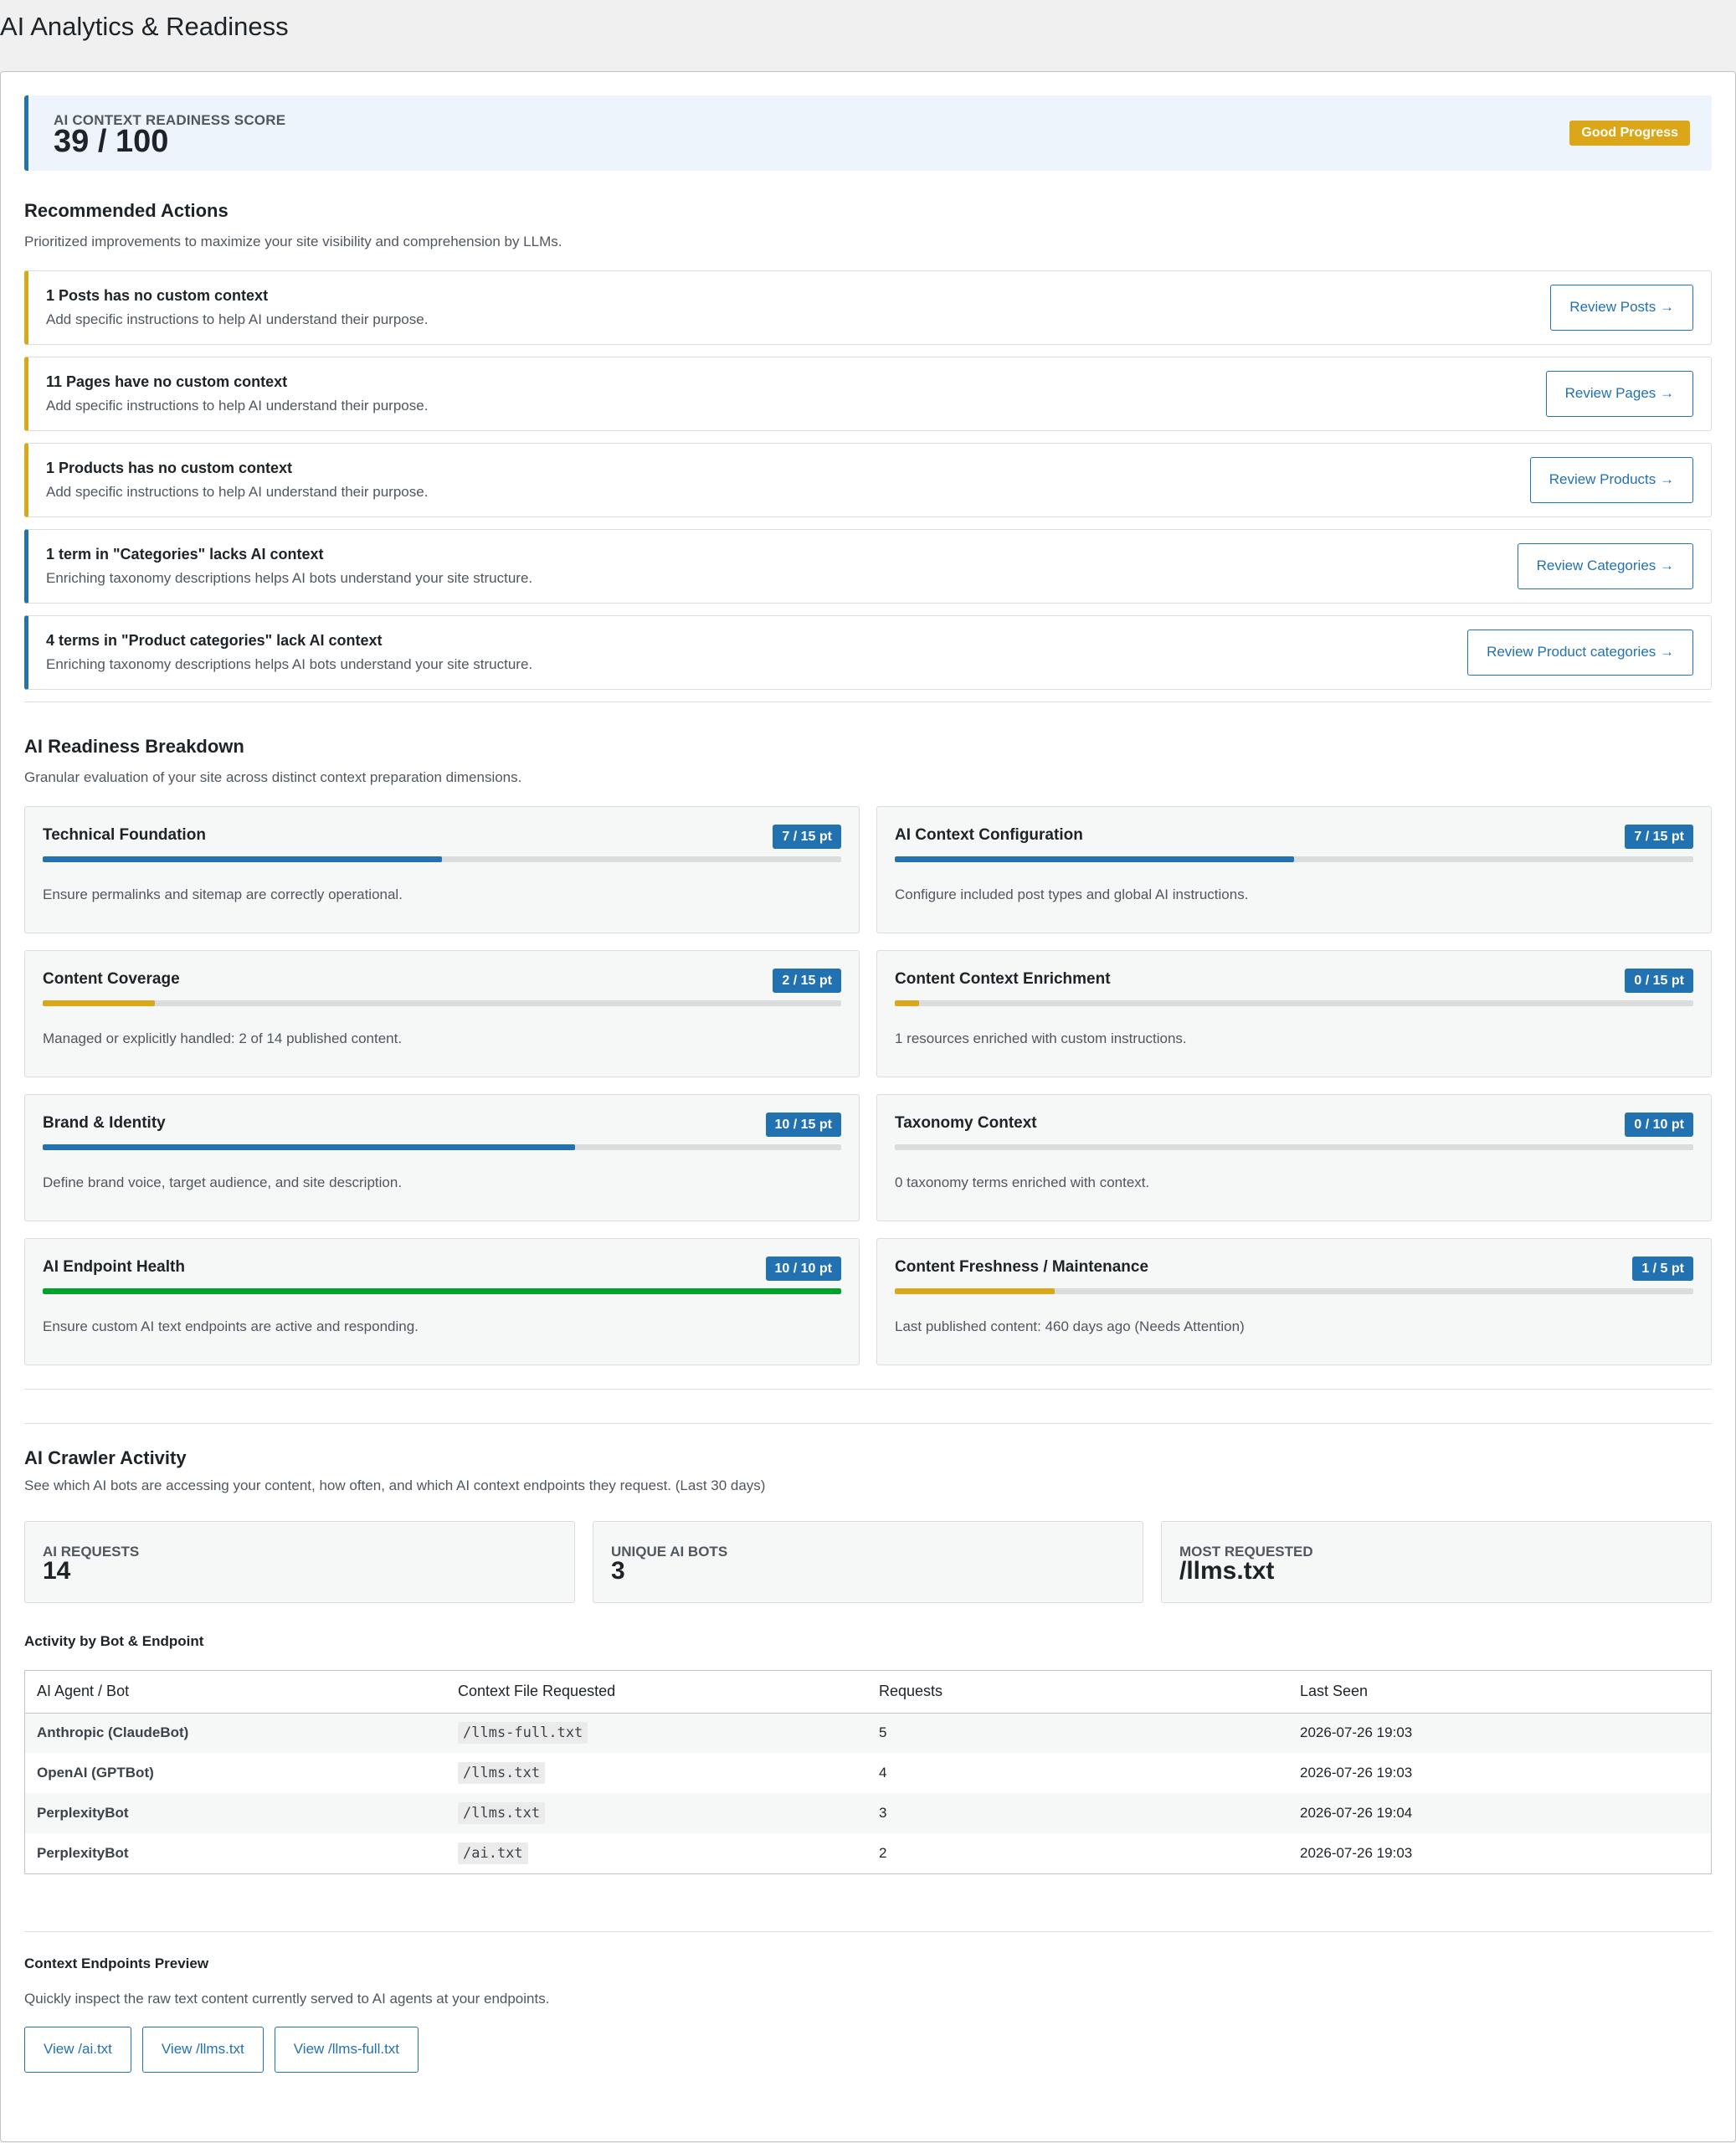 This screenshot has height=2143, width=1736. What do you see at coordinates (618, 1571) in the screenshot?
I see `stat-value: 3` at bounding box center [618, 1571].